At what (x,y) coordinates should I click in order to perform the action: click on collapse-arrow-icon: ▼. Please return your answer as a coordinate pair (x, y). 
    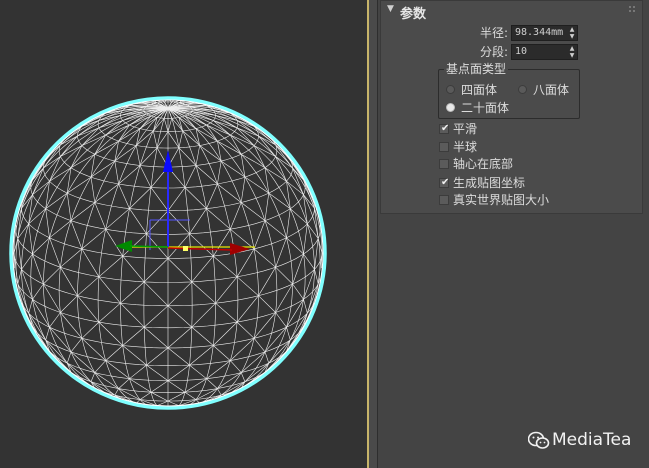
    Looking at the image, I should click on (390, 9).